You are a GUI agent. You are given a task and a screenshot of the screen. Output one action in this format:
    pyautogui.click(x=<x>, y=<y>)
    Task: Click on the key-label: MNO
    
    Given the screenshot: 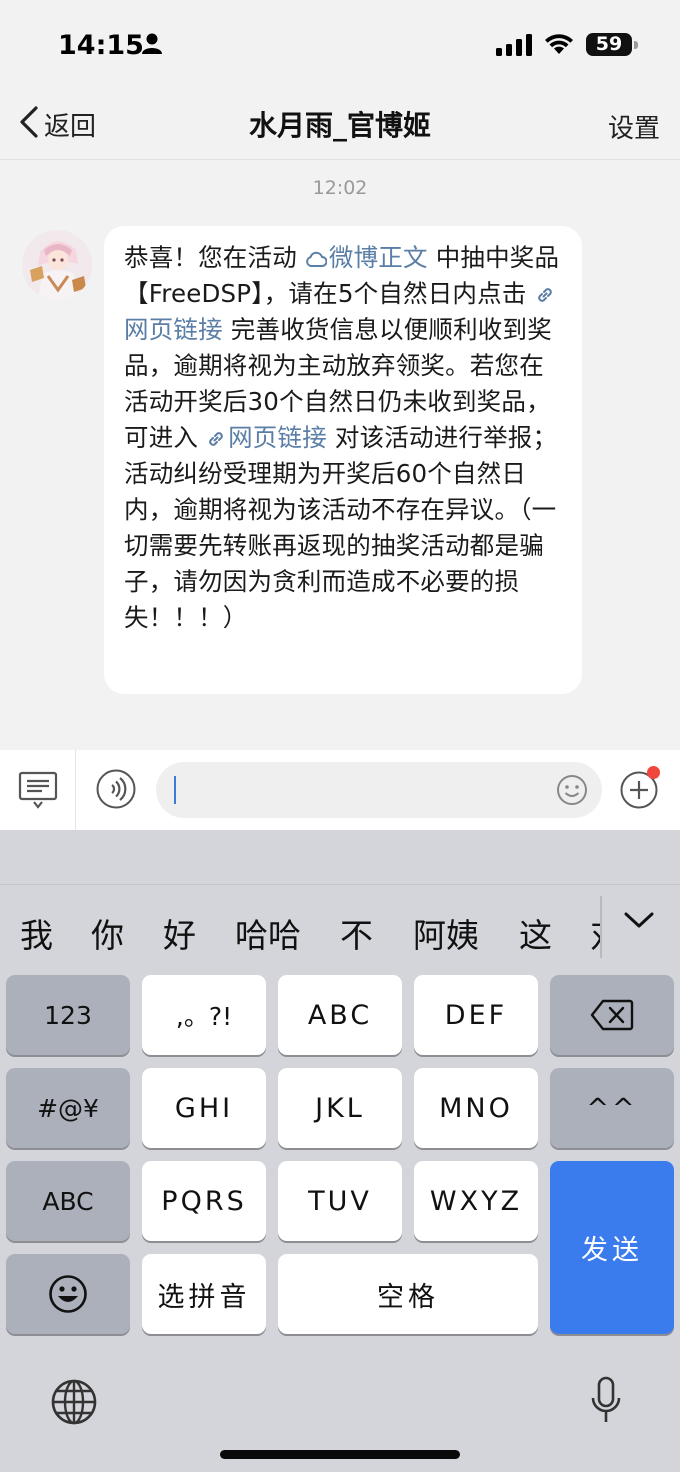 What is the action you would take?
    pyautogui.click(x=476, y=1108)
    